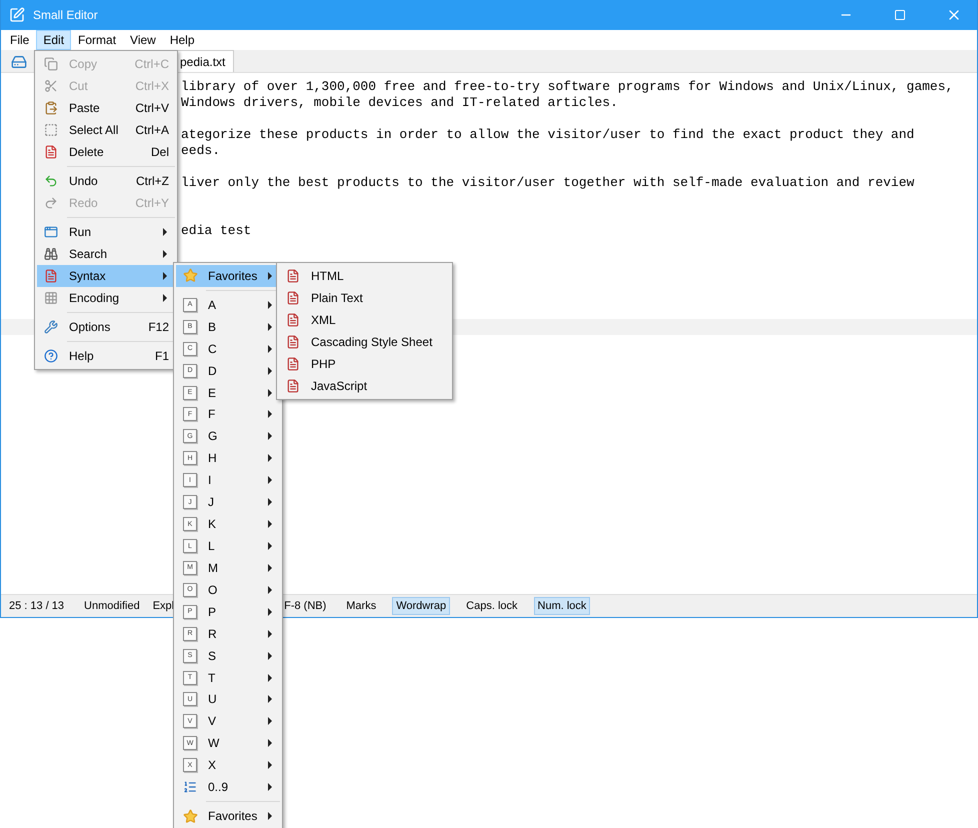  What do you see at coordinates (54, 40) in the screenshot?
I see `menu-item: Edit` at bounding box center [54, 40].